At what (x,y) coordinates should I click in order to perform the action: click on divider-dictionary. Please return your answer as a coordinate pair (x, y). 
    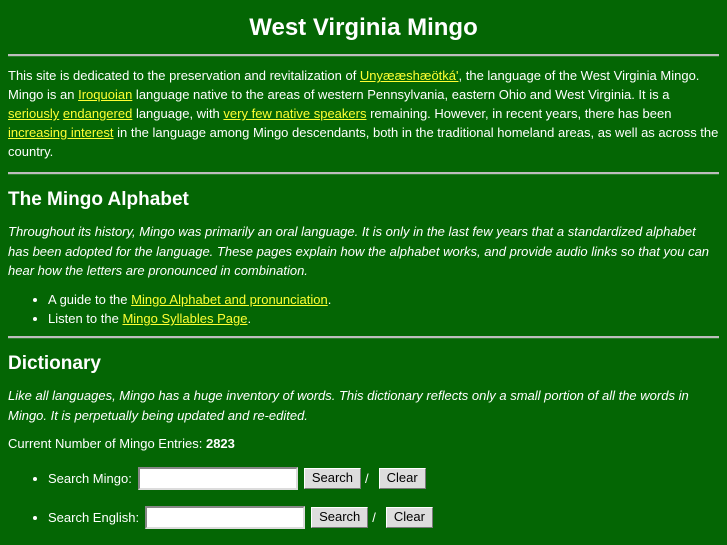
    Looking at the image, I should click on (363, 337).